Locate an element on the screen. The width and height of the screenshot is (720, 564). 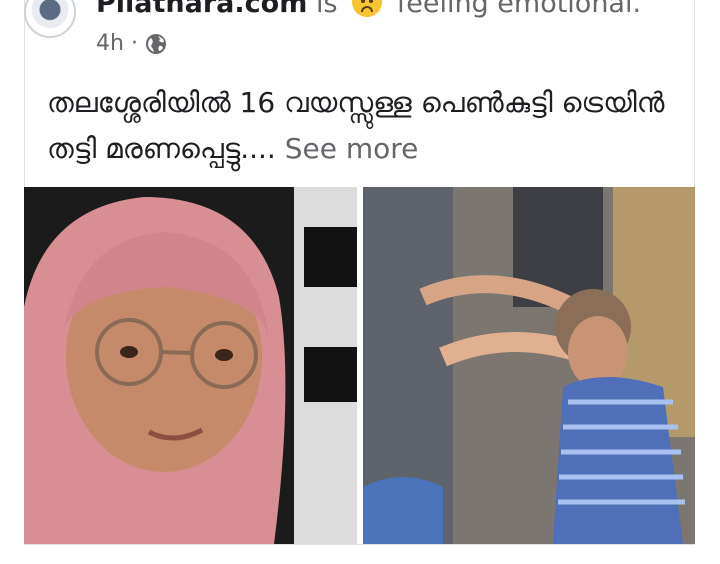
sad-face-icon is located at coordinates (367, 8).